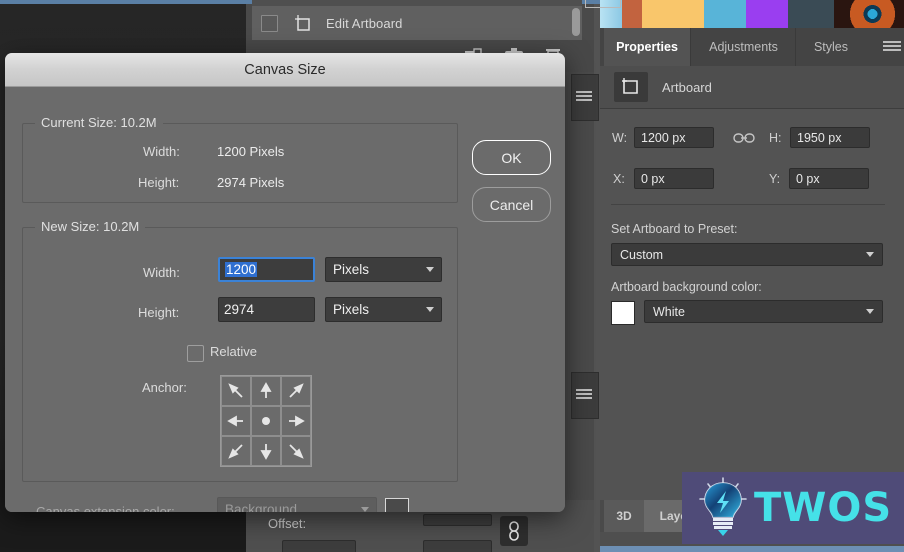 The height and width of the screenshot is (552, 904). What do you see at coordinates (623, 313) in the screenshot?
I see `background-color-swatch` at bounding box center [623, 313].